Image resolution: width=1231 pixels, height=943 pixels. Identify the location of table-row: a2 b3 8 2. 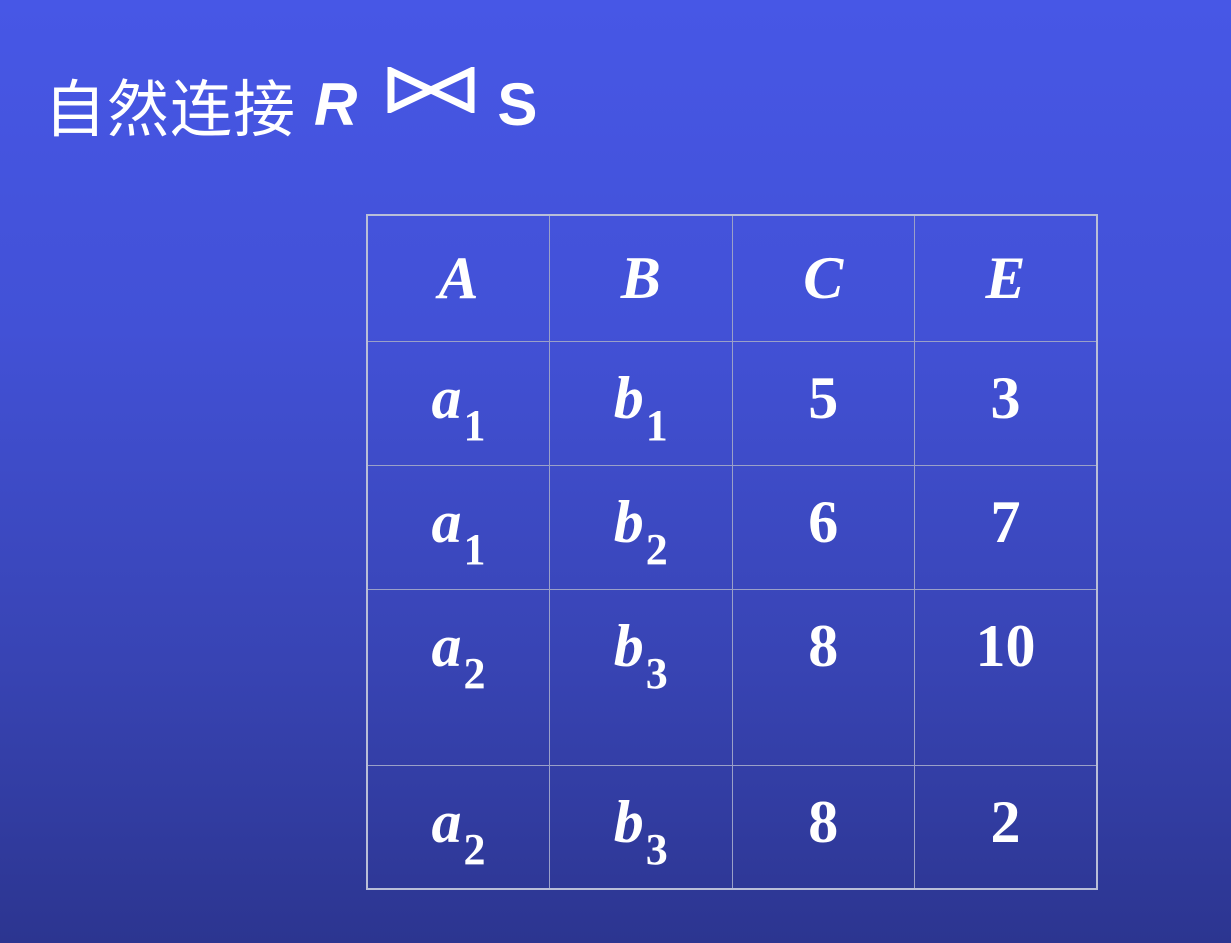
(732, 827).